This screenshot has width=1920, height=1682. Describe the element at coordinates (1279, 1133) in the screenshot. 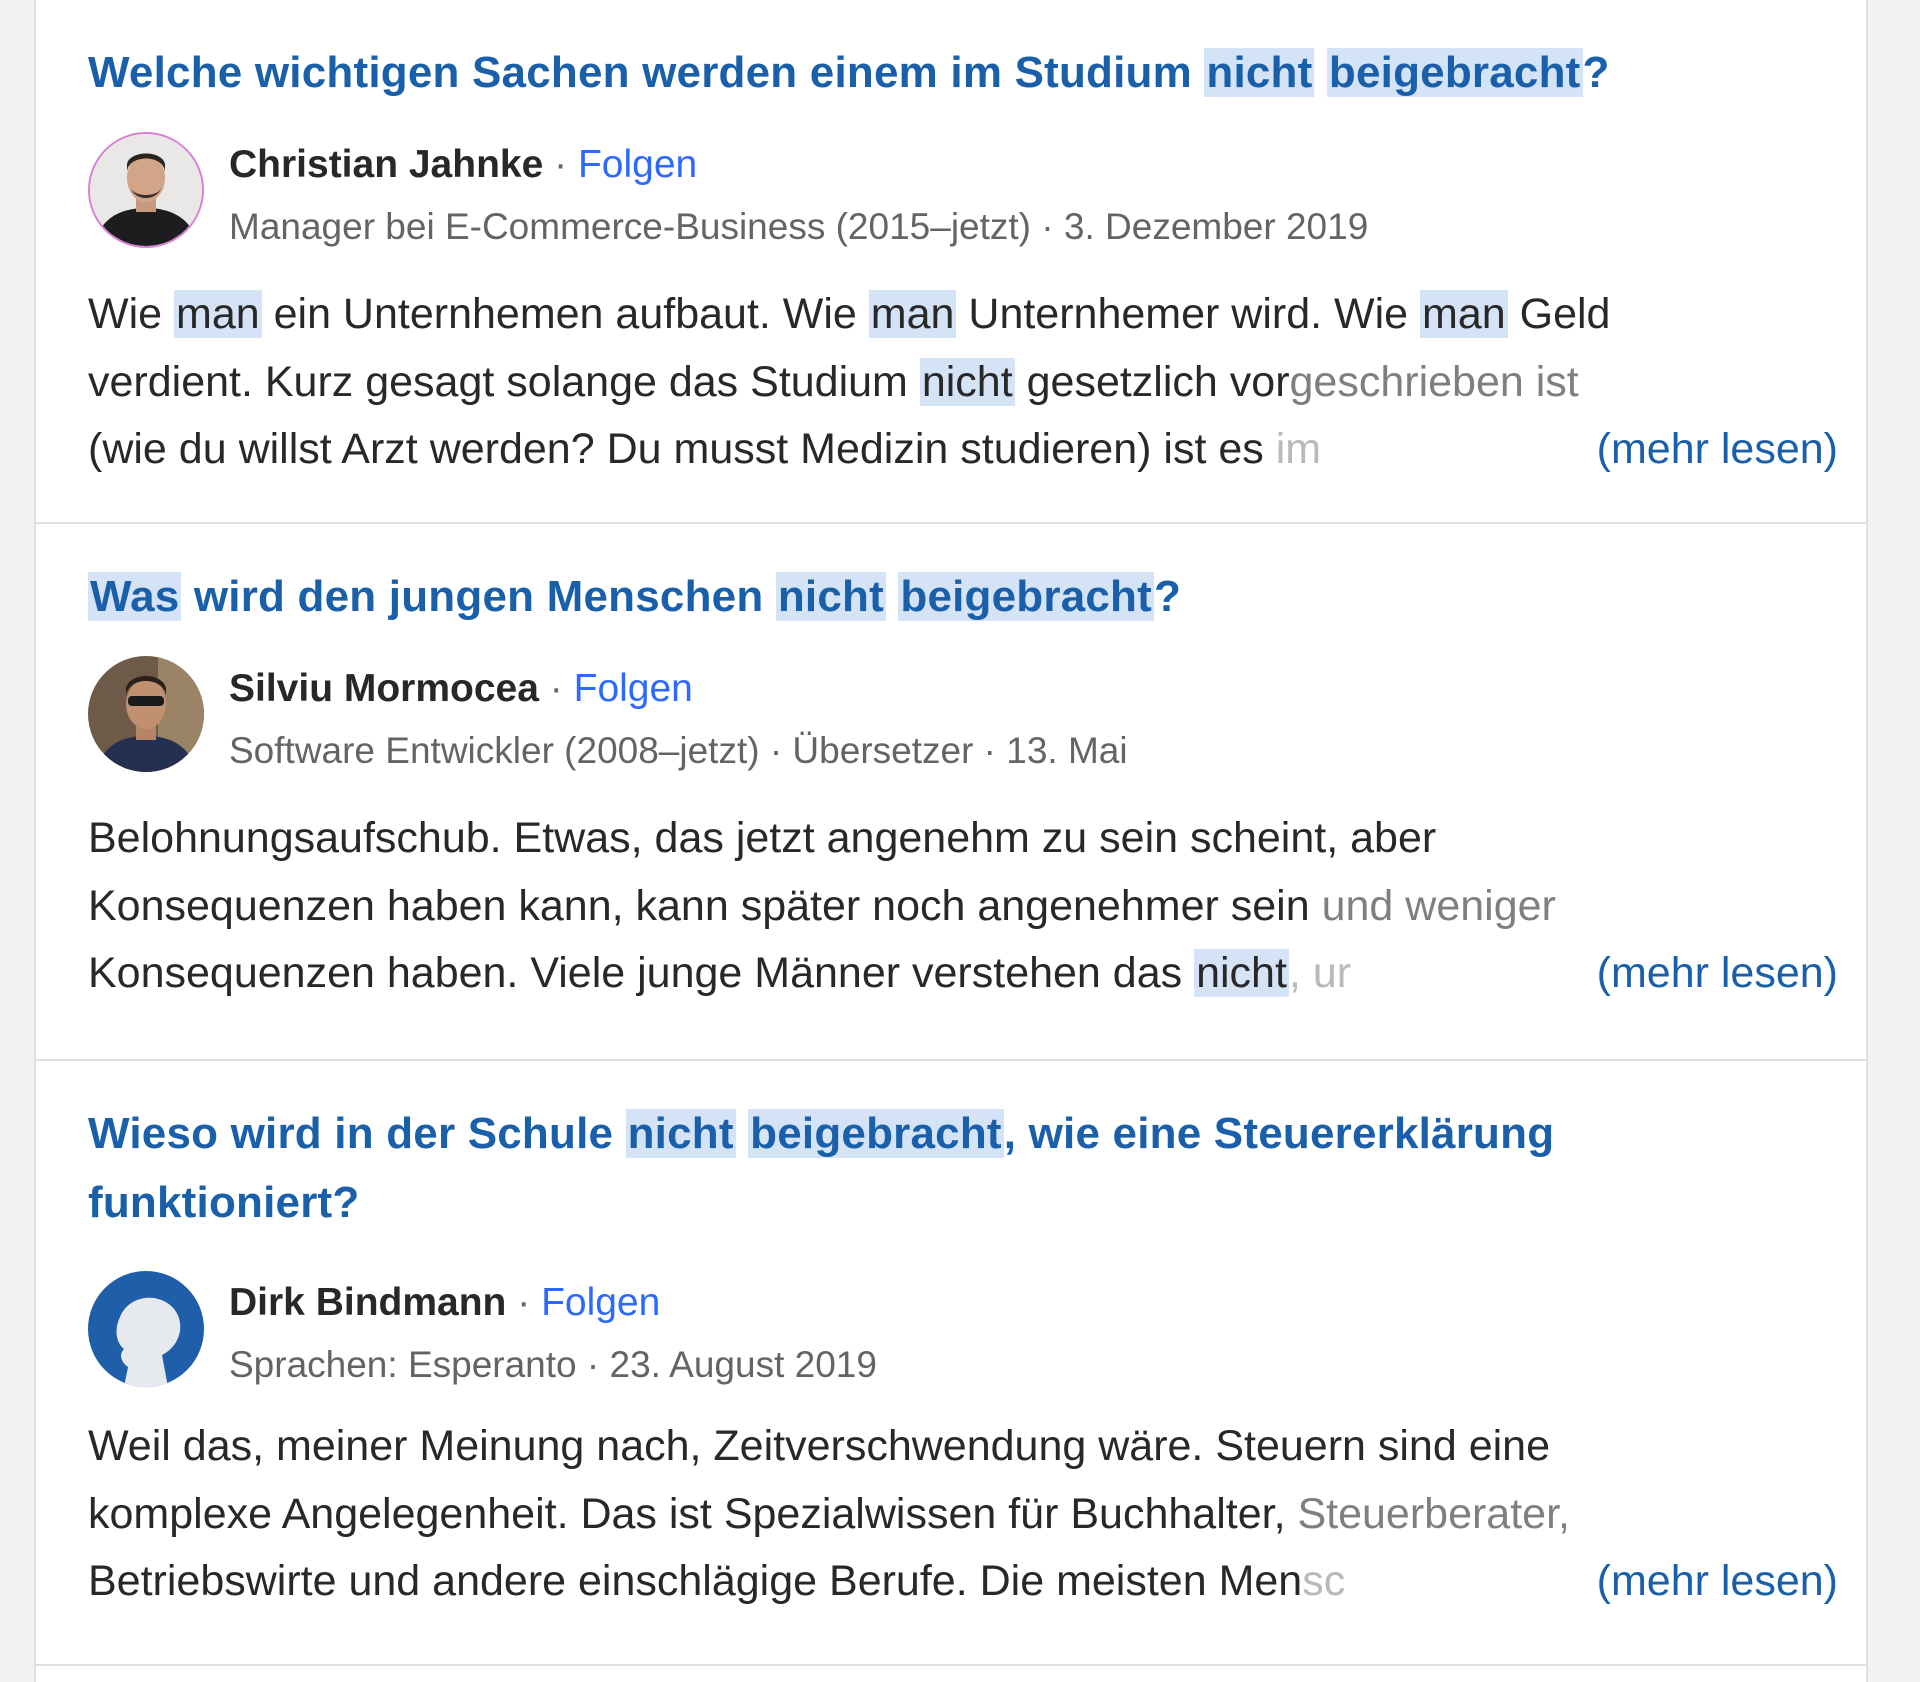

I see `title-text: , wie eine Steuererklärung` at that location.